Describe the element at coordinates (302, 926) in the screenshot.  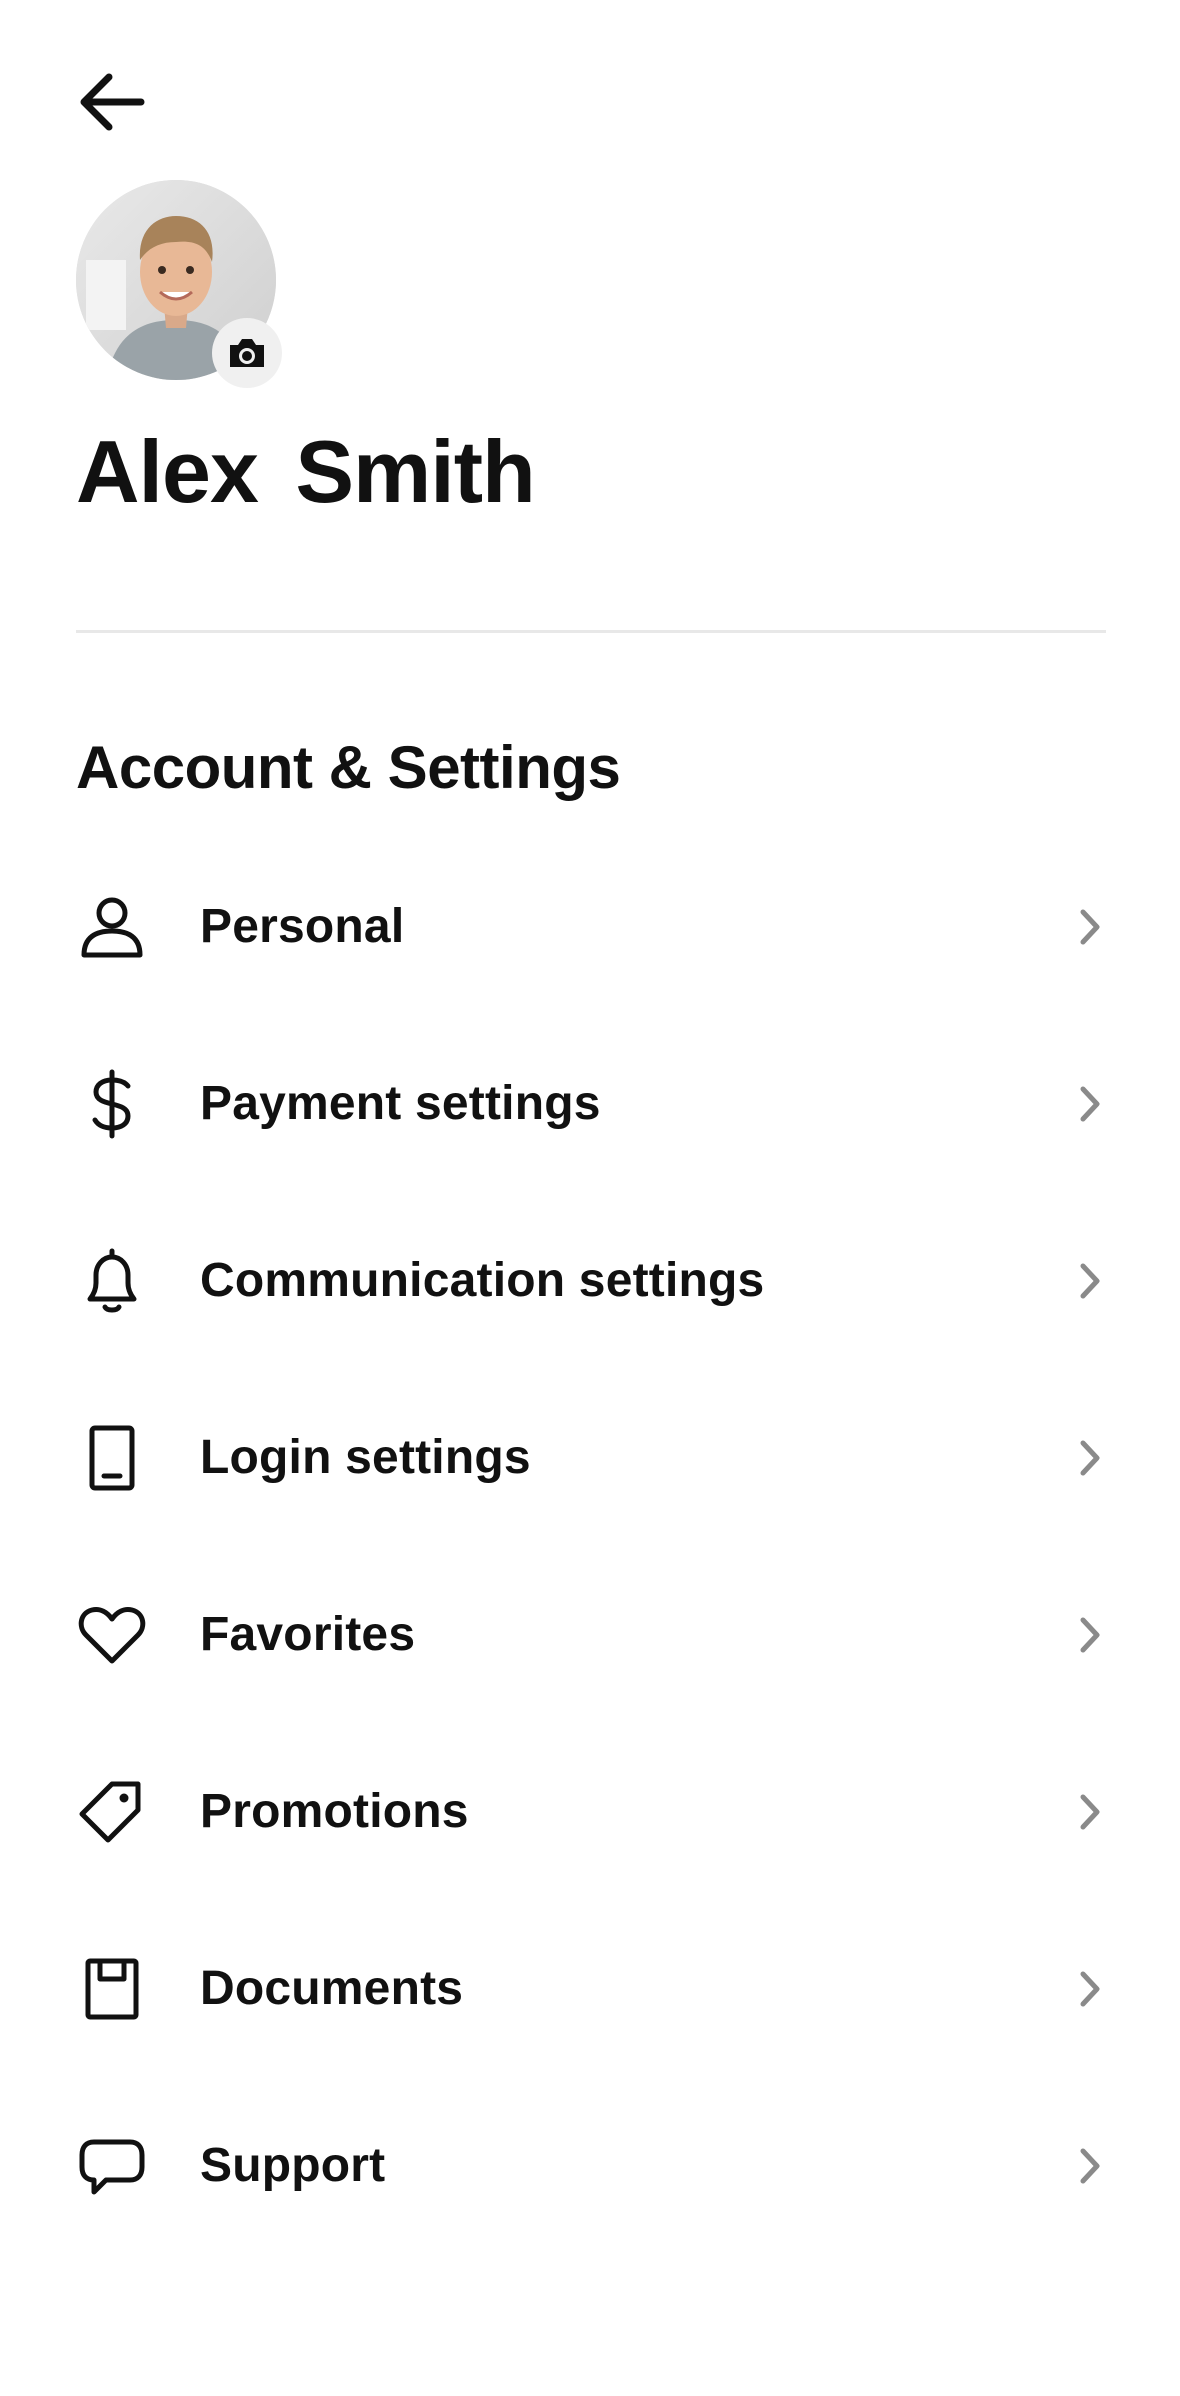
I see `menu-item-label: Personal` at that location.